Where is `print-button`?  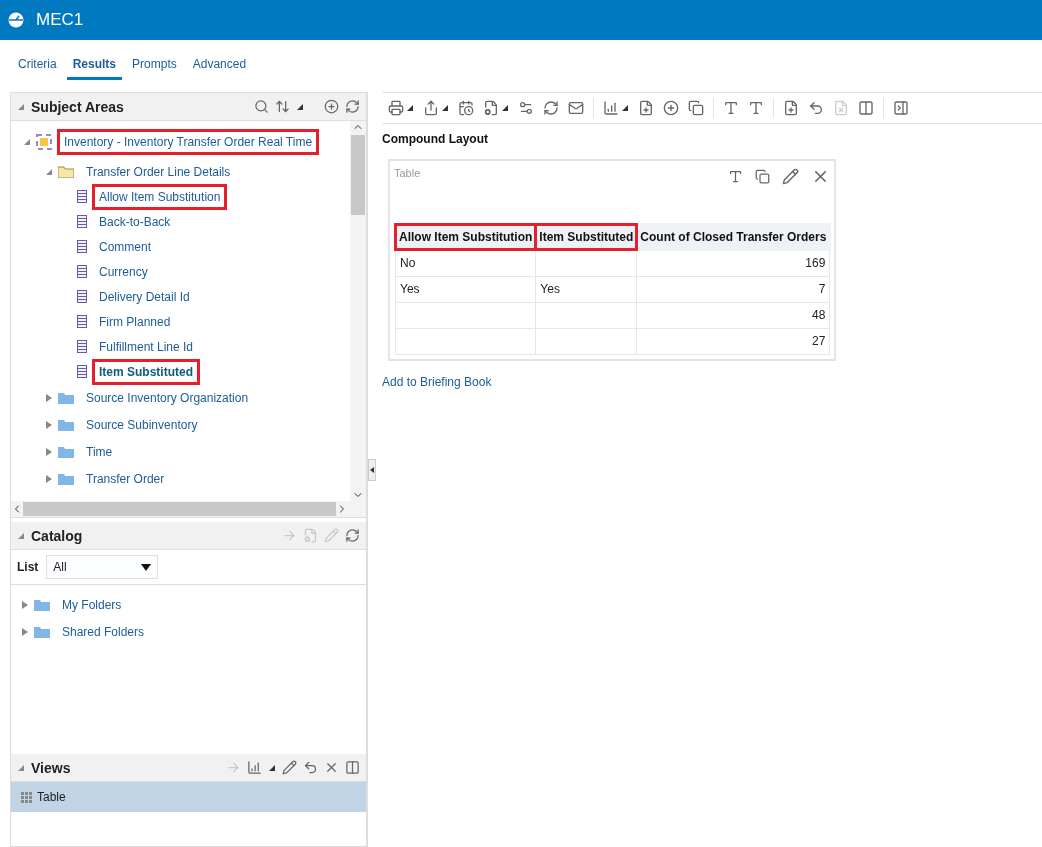
print-button is located at coordinates (401, 108).